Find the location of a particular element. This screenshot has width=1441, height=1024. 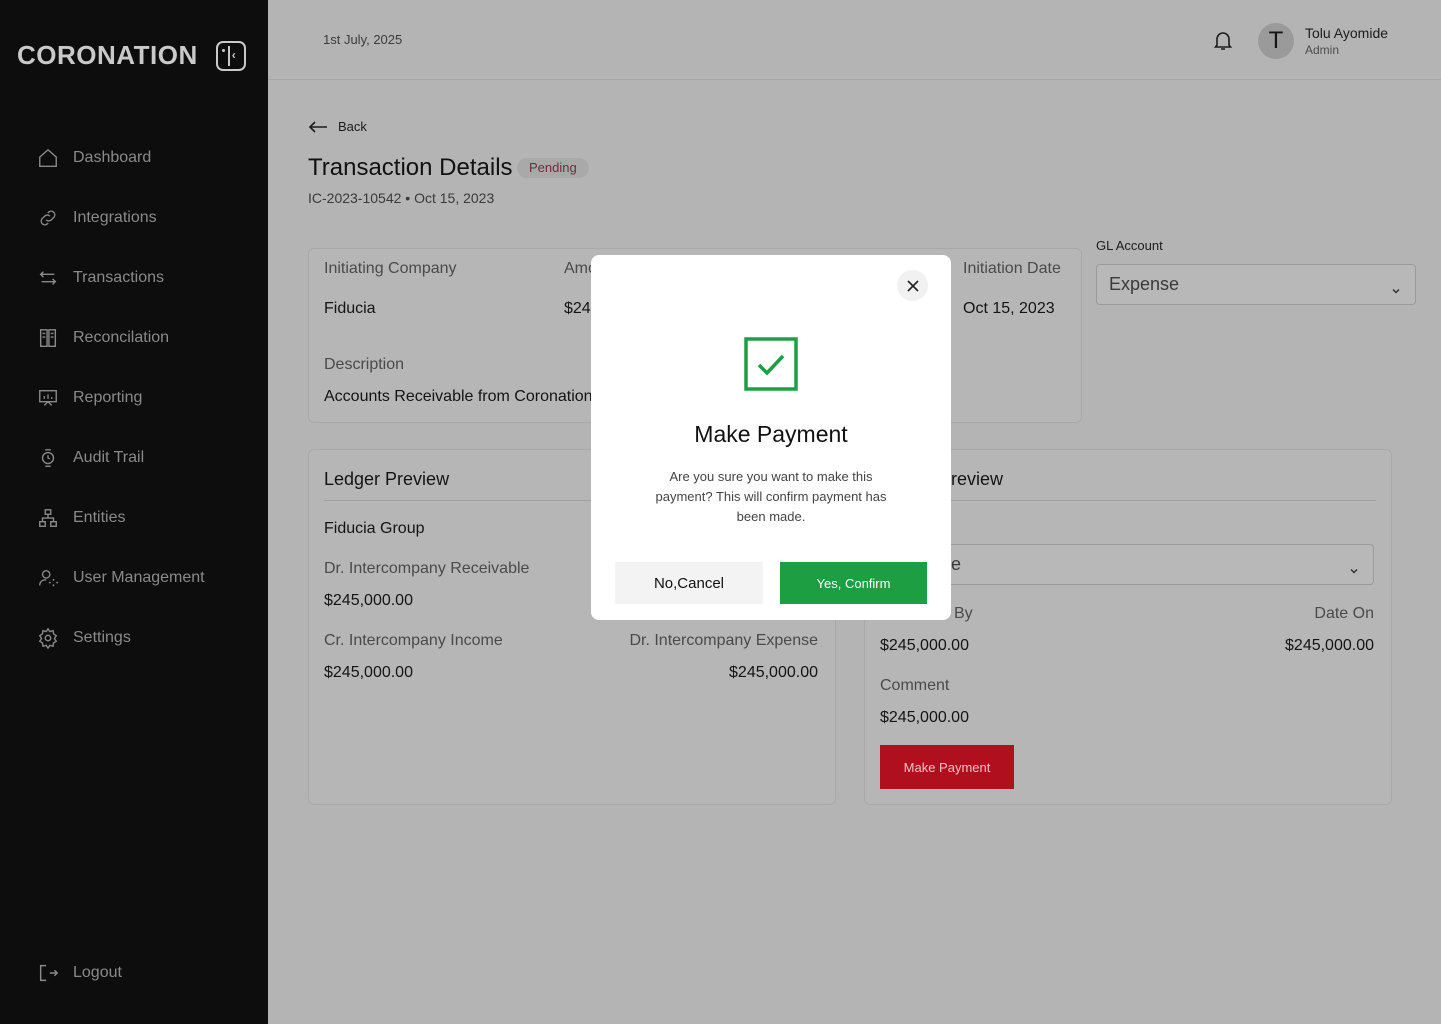

book-icon is located at coordinates (48, 338).